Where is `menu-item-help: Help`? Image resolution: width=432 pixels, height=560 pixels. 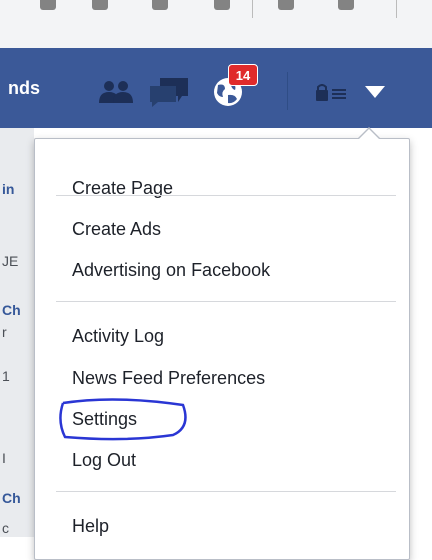
menu-item-help: Help is located at coordinates (90, 526).